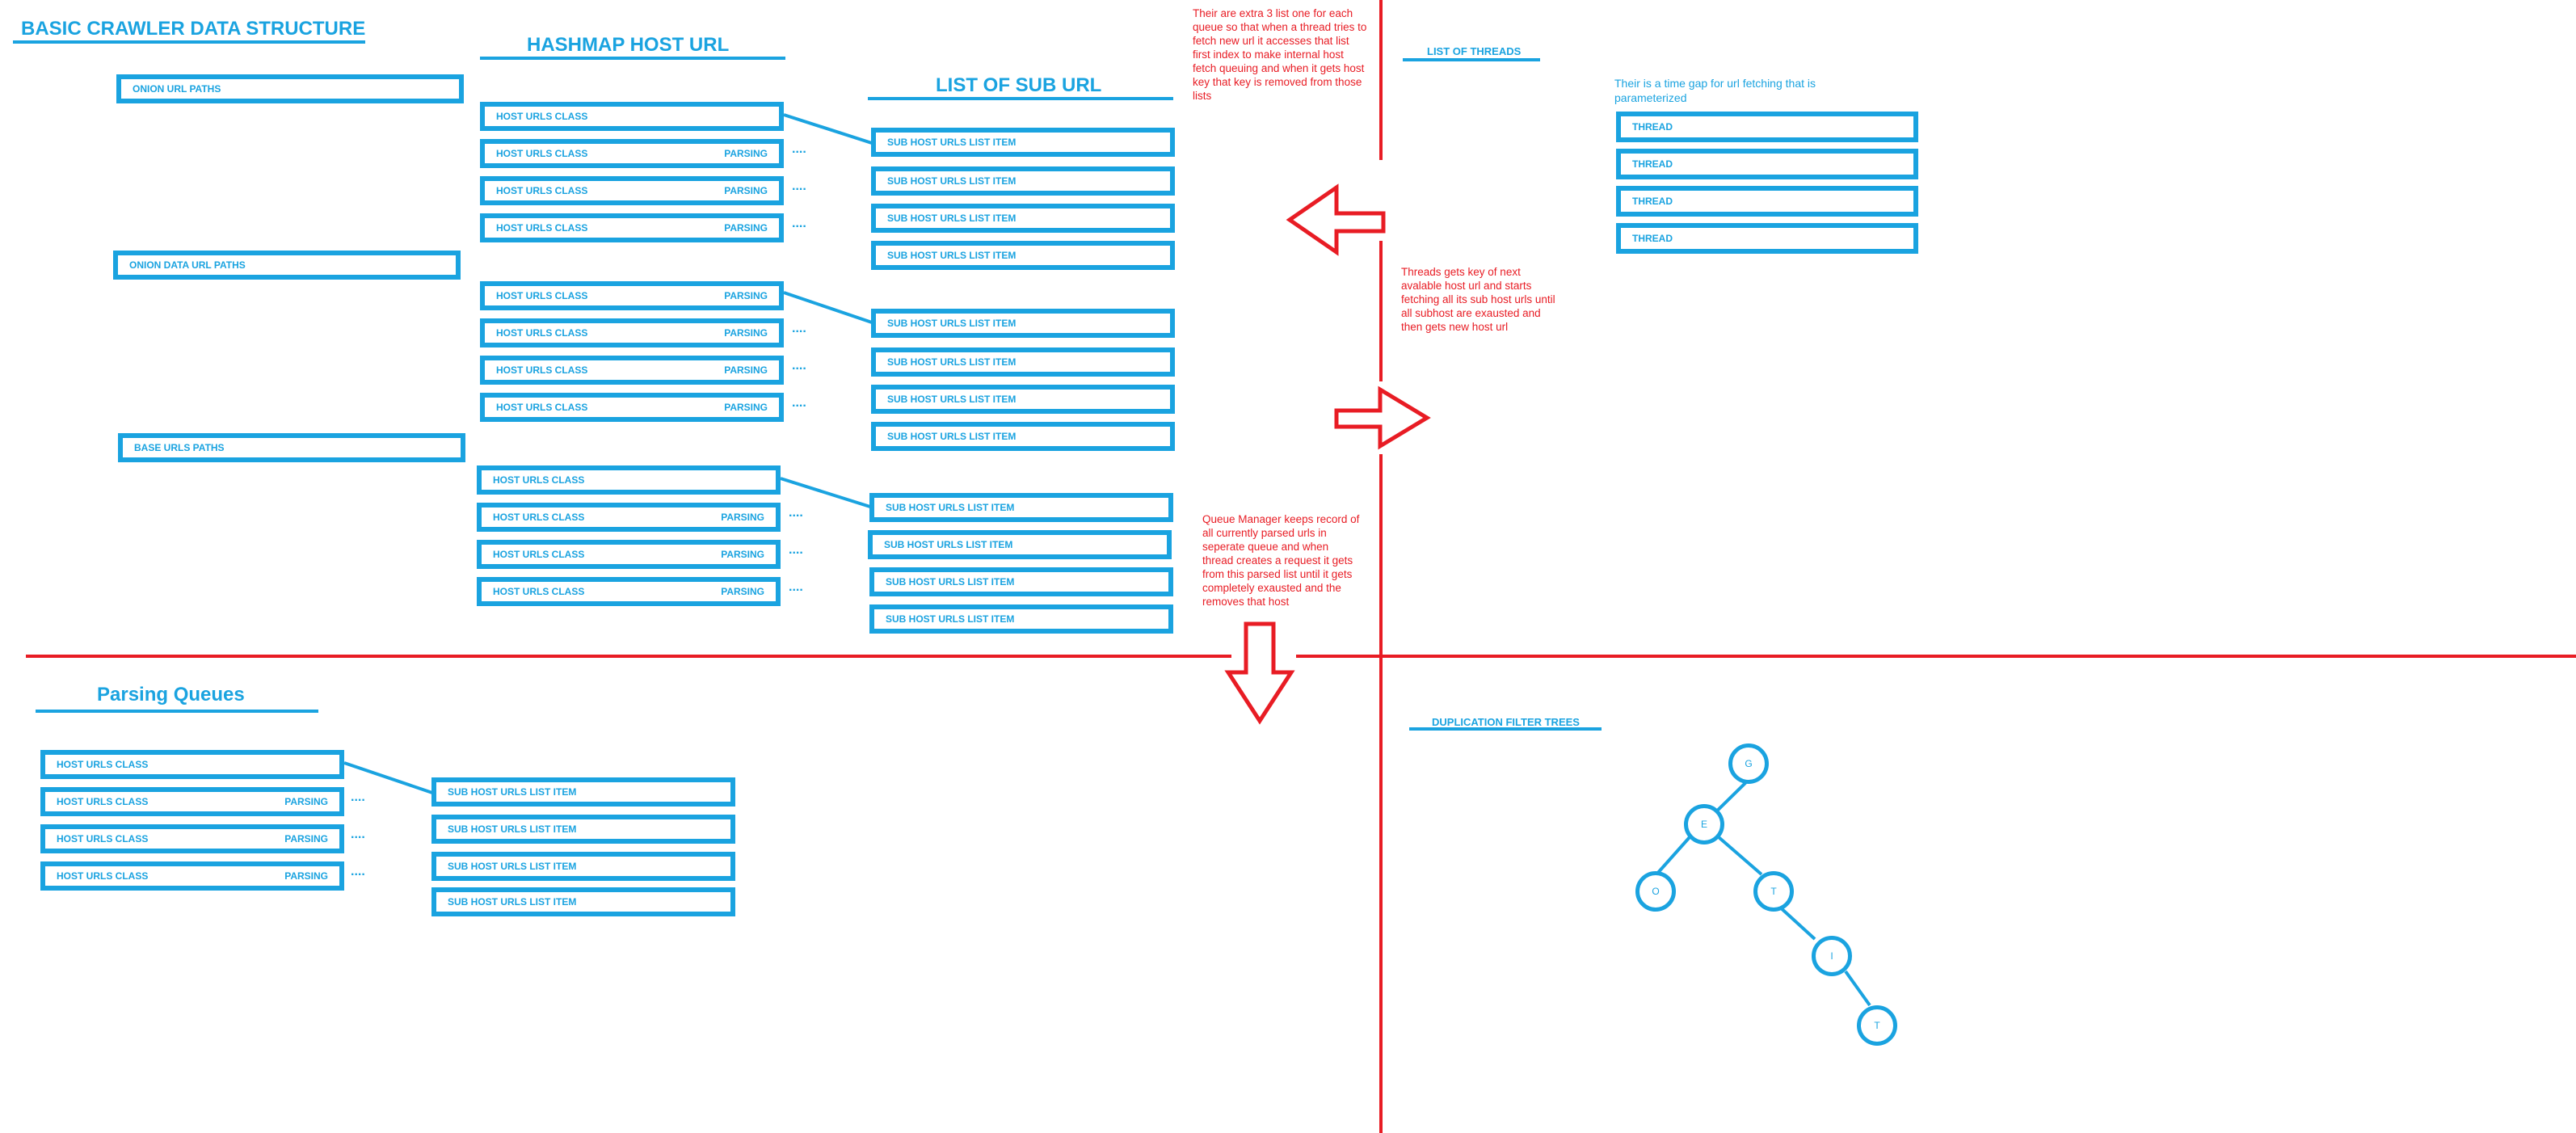 This screenshot has height=1133, width=2576. I want to click on arrow-right-icon, so click(1382, 417).